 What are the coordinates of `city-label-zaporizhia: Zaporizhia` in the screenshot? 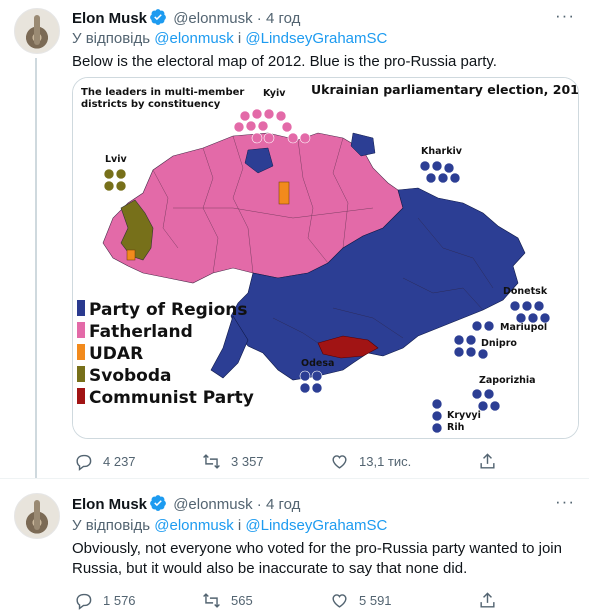 It's located at (507, 380).